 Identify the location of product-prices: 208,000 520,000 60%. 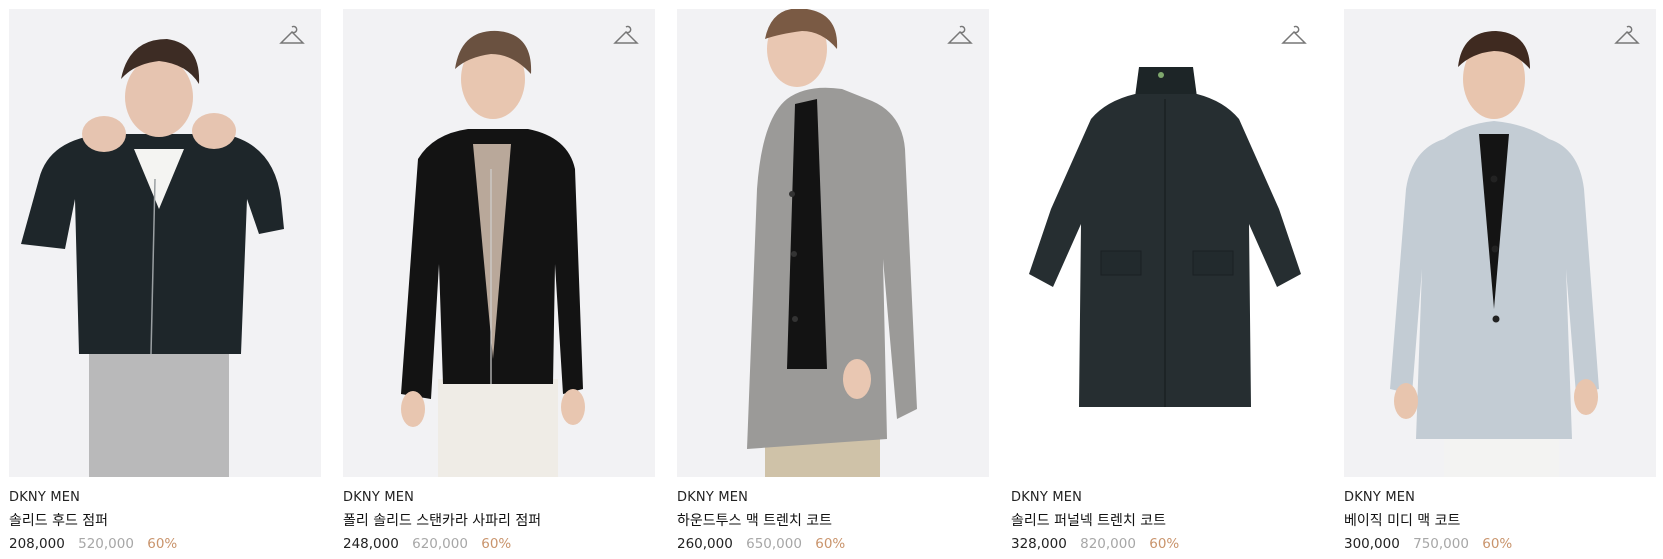
(165, 544).